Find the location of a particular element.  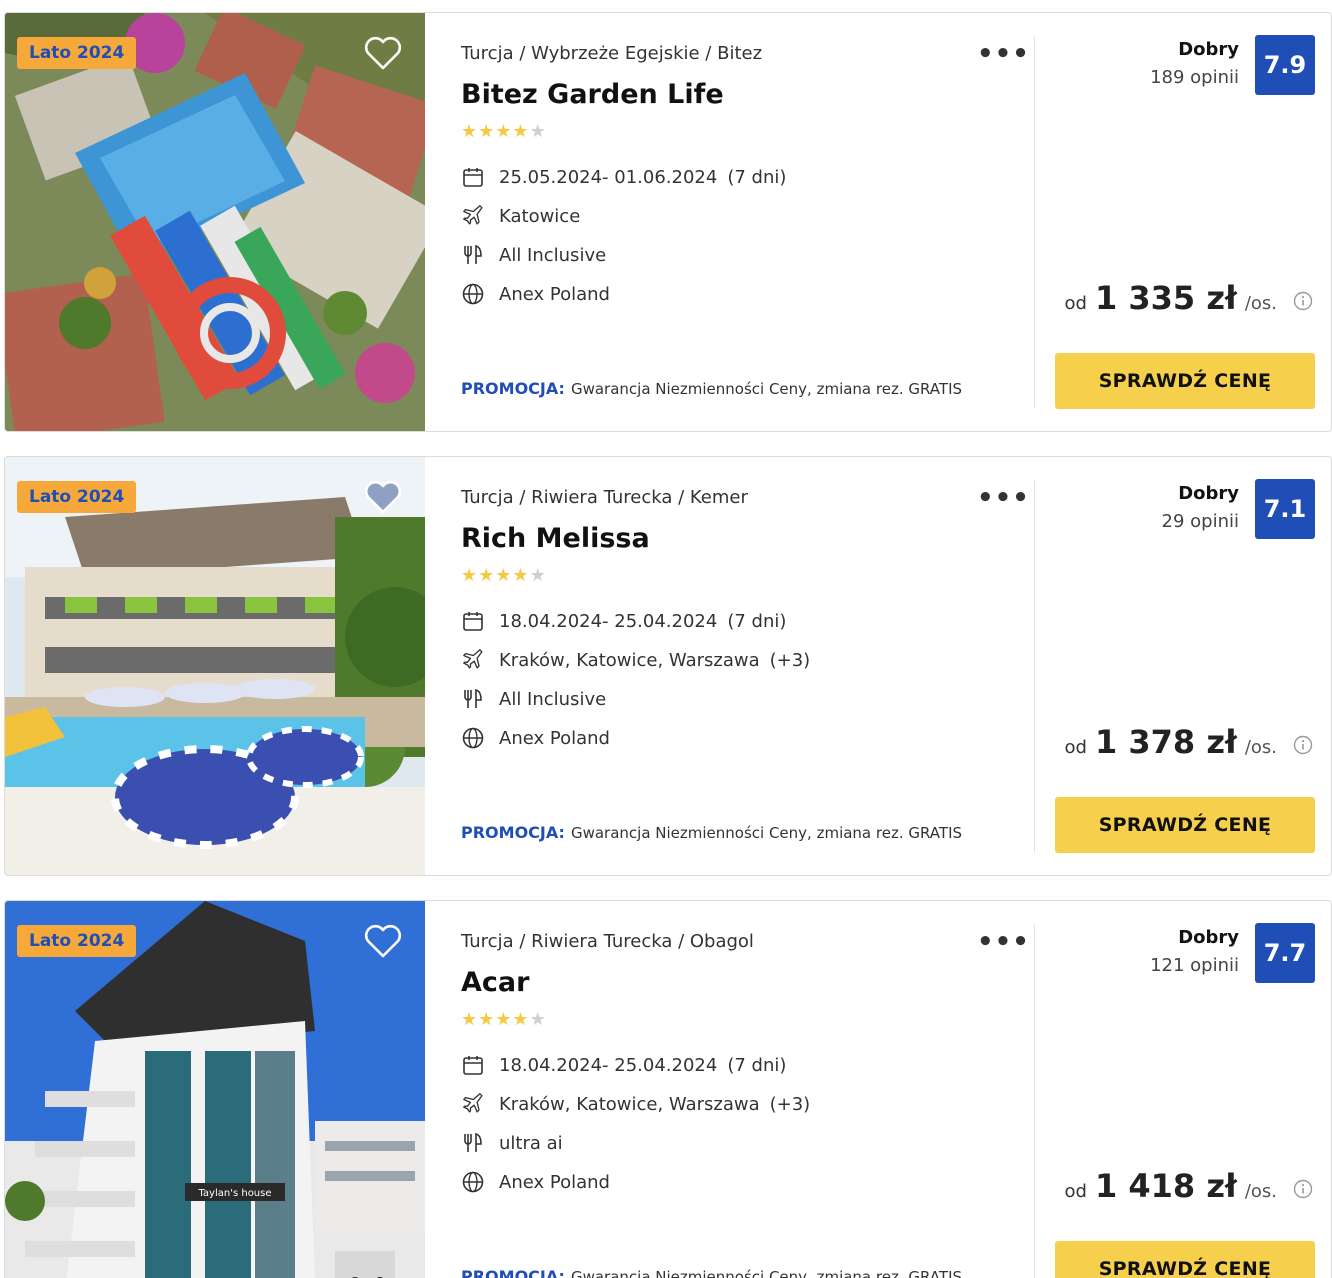

hotel-name: Rich Melissa is located at coordinates (555, 538).